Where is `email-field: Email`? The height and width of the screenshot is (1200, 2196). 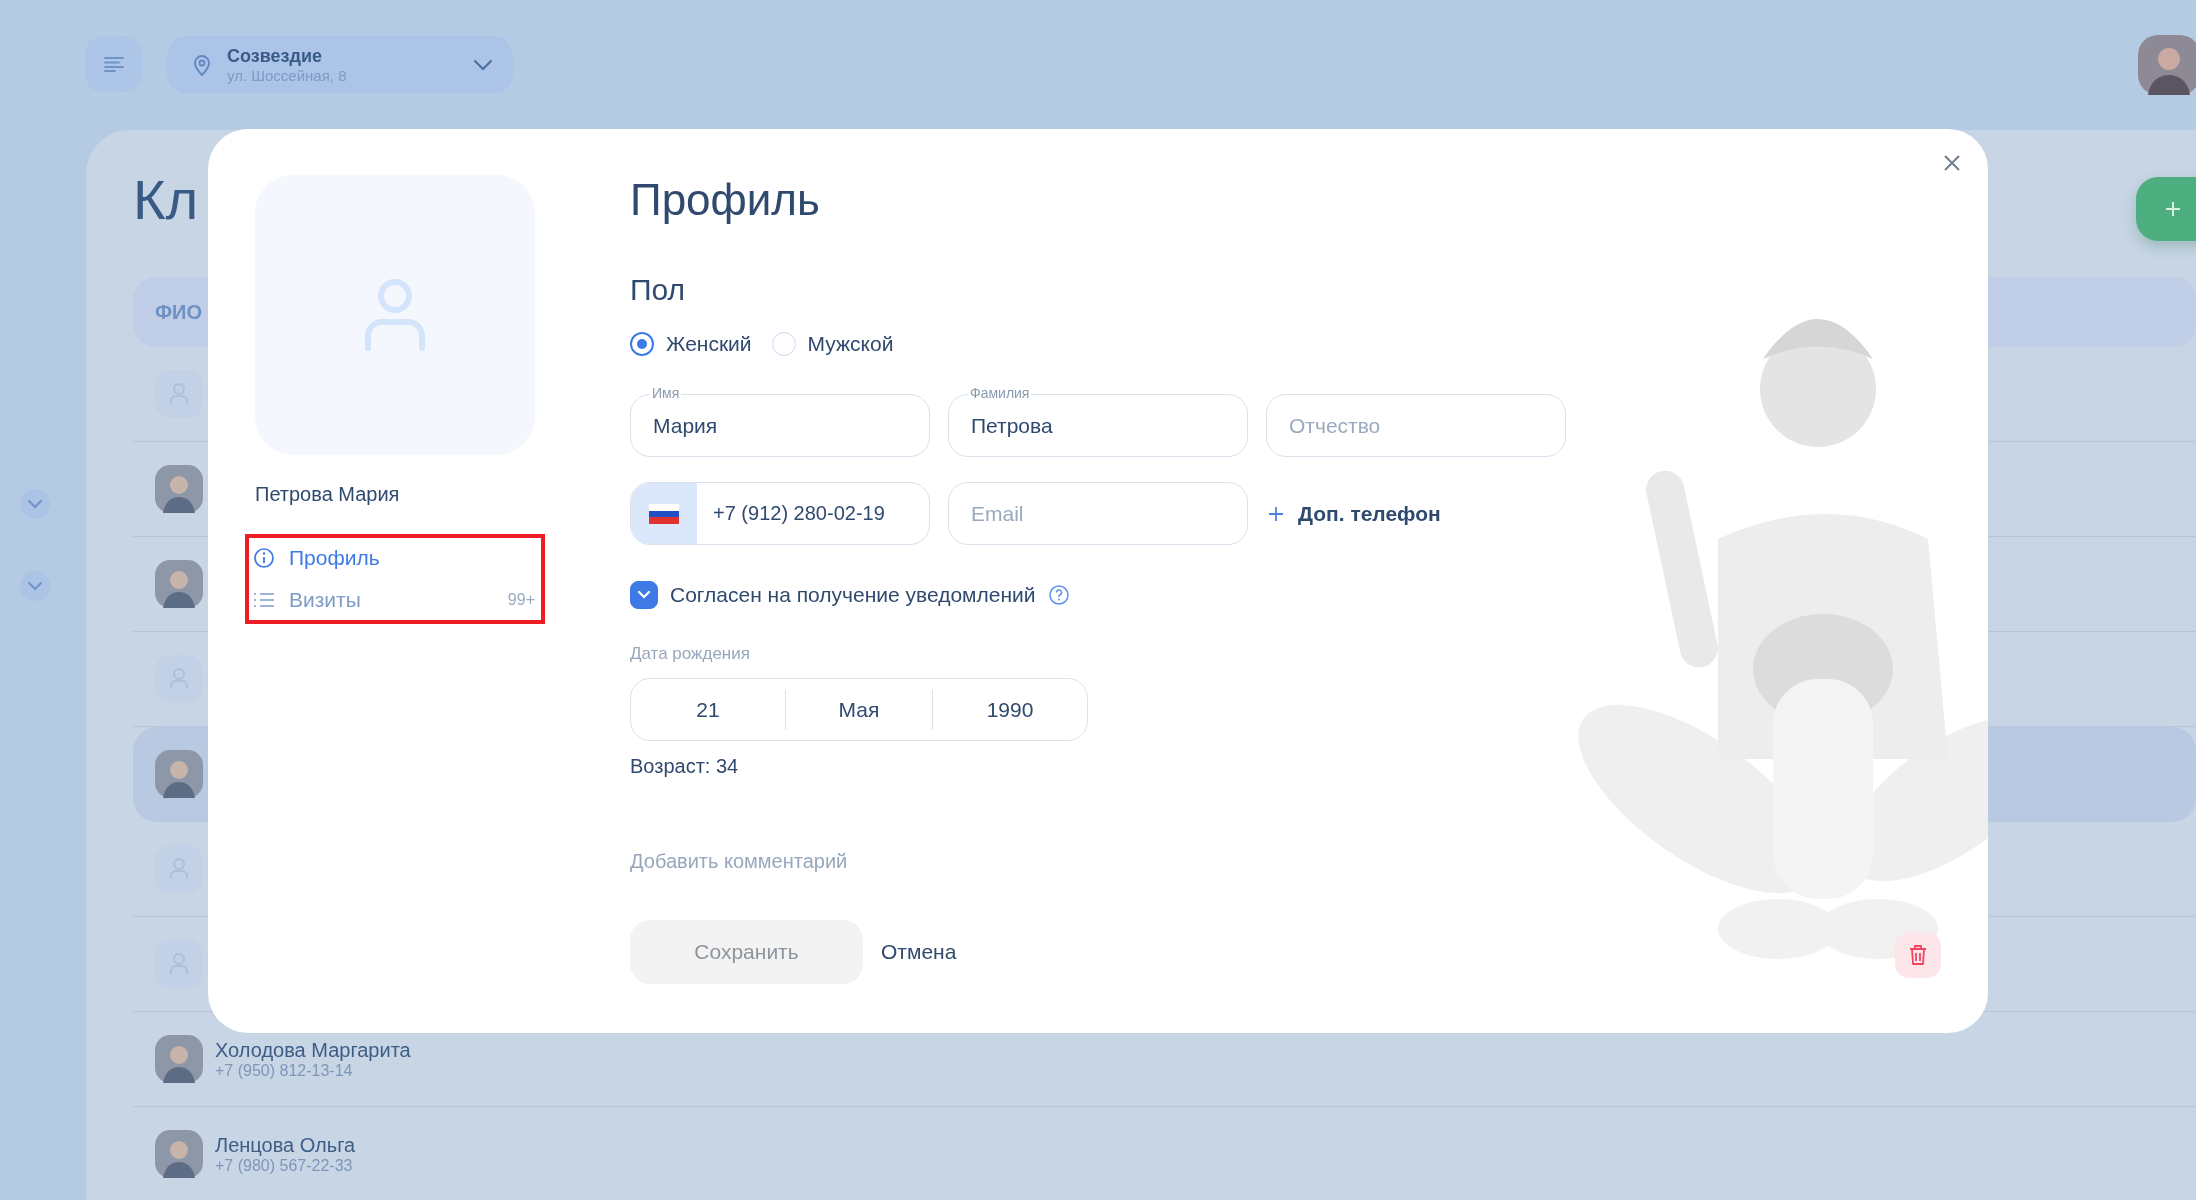 email-field: Email is located at coordinates (1098, 513).